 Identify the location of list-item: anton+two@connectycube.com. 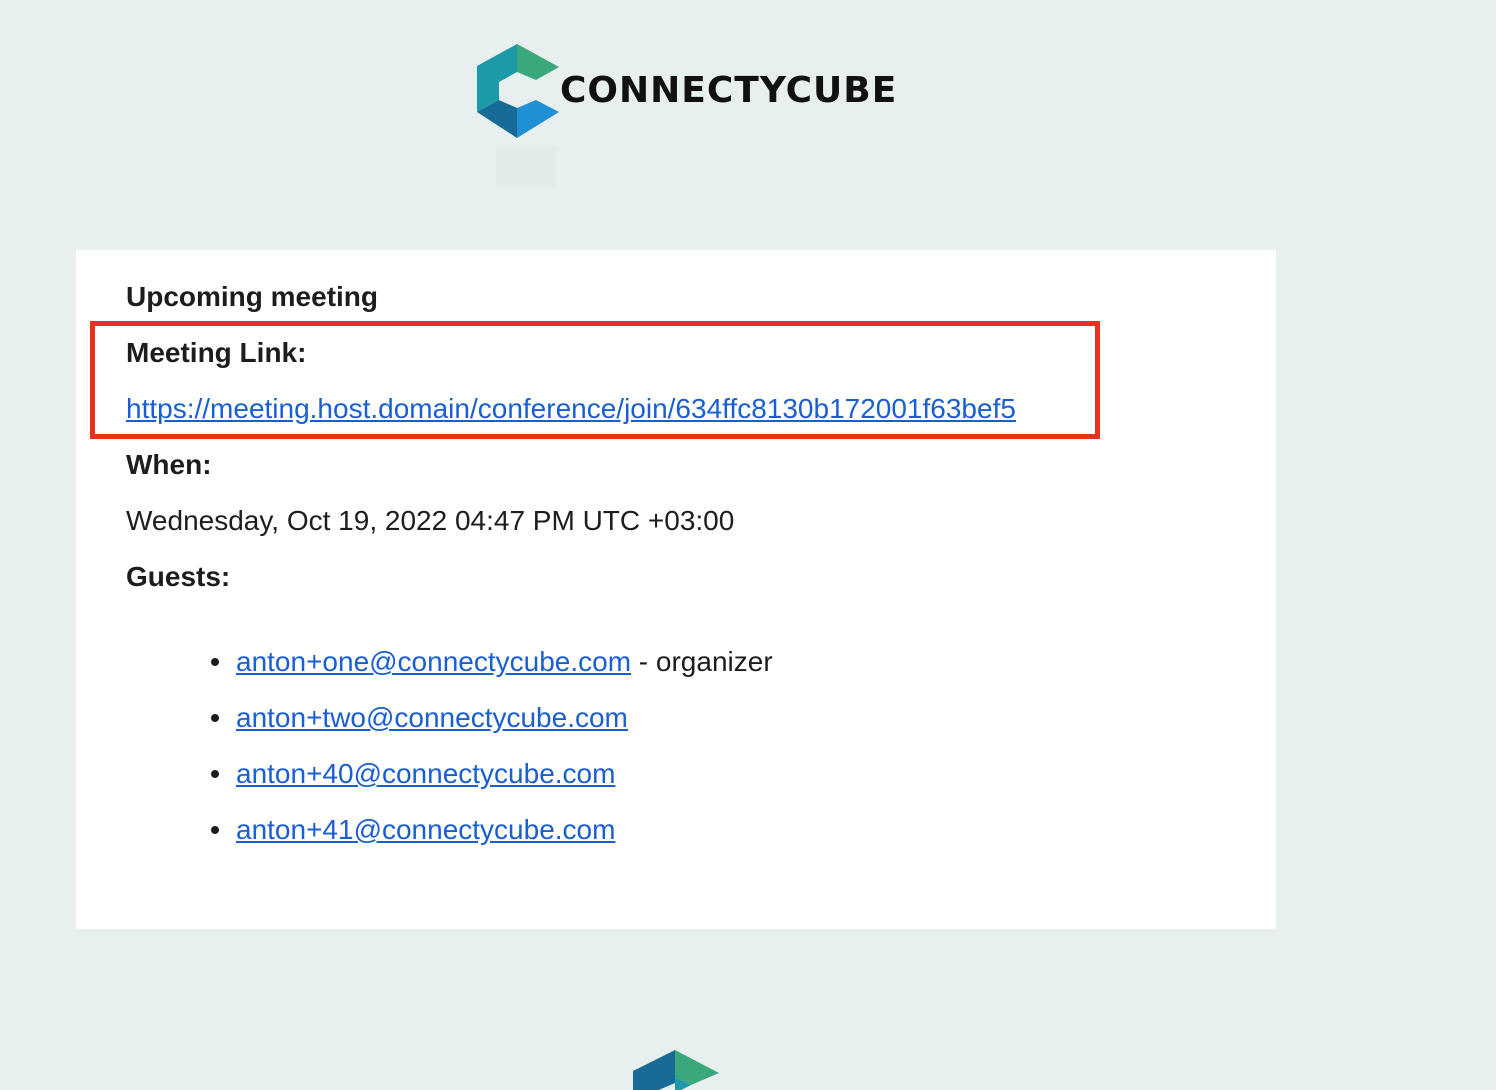
(492, 729).